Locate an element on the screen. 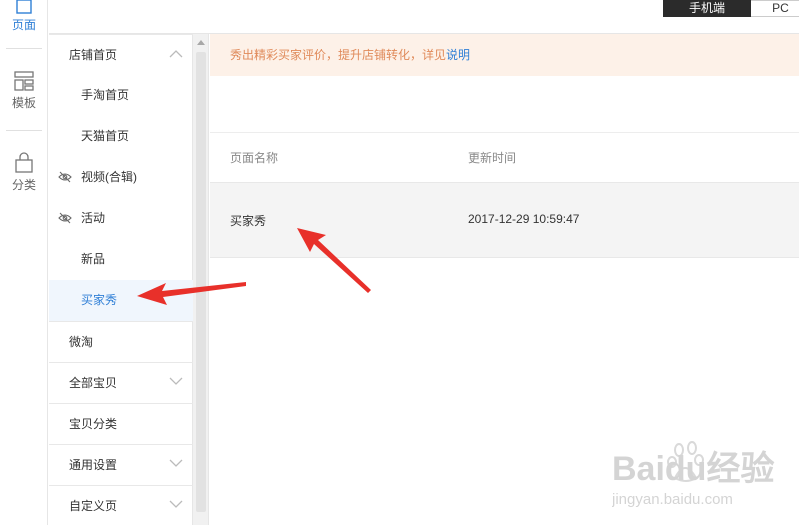 The image size is (799, 525). row-updated-time: 2017-12-29 10:59:47 is located at coordinates (524, 219).